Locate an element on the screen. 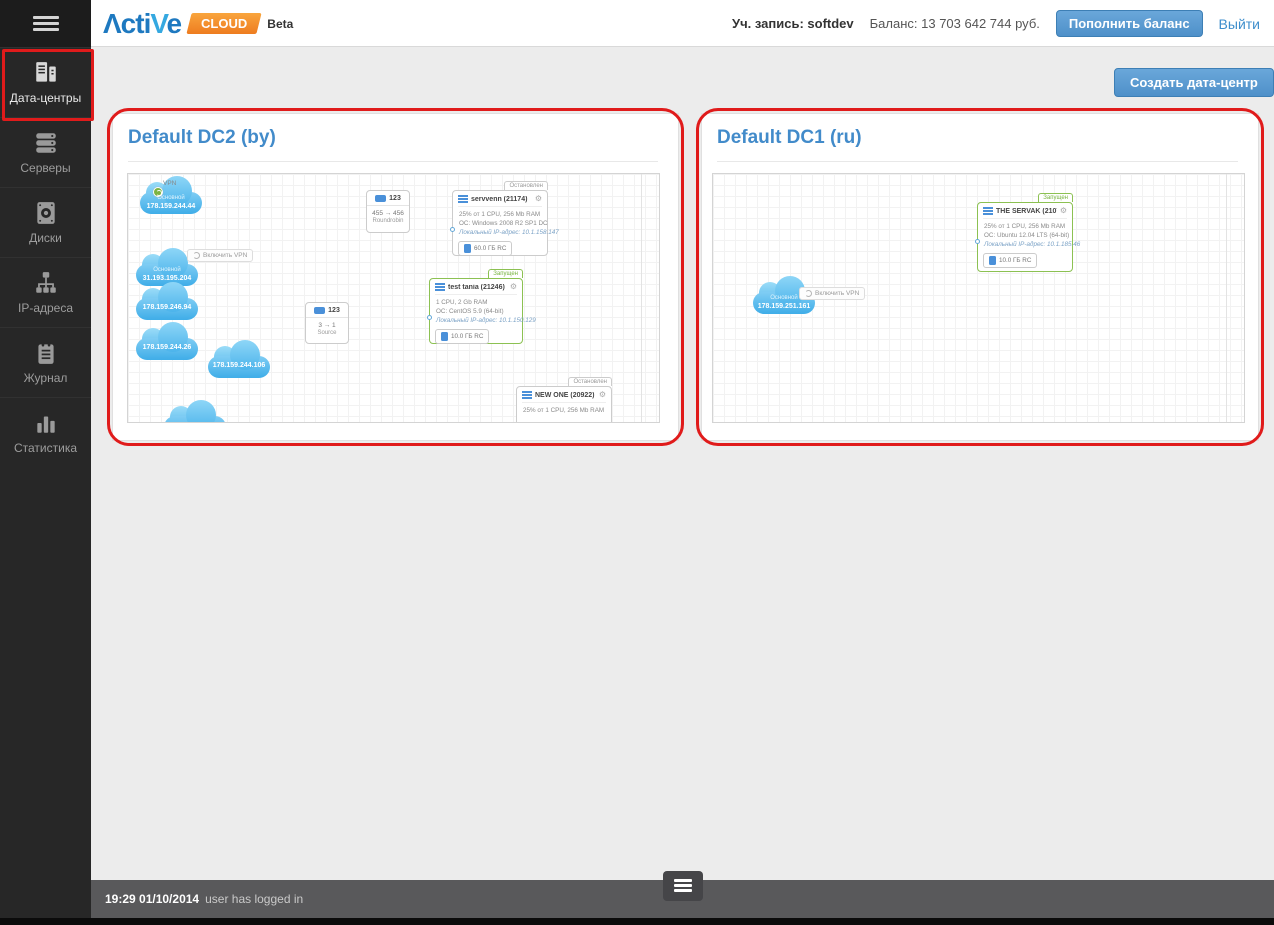  balancer-card: 123 455 → 456 Roundrobin is located at coordinates (388, 211).